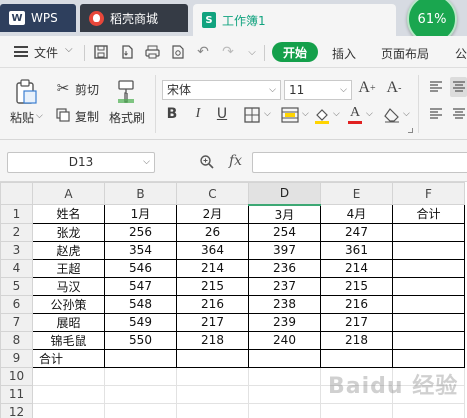 This screenshot has height=418, width=467. Describe the element at coordinates (394, 88) in the screenshot. I see `shrink-font-icon: A-` at that location.